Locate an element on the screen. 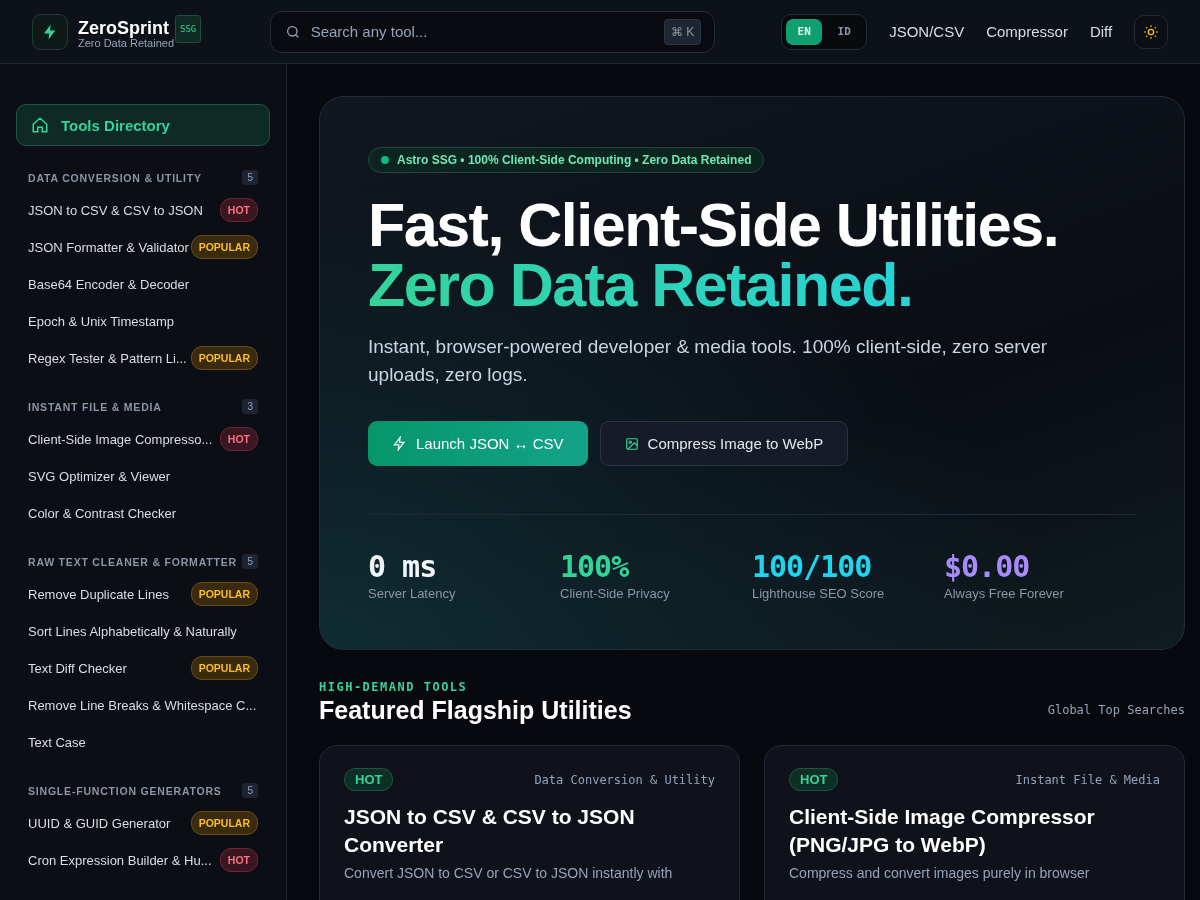 The width and height of the screenshot is (1200, 900). nav-link: Compressor is located at coordinates (1027, 31).